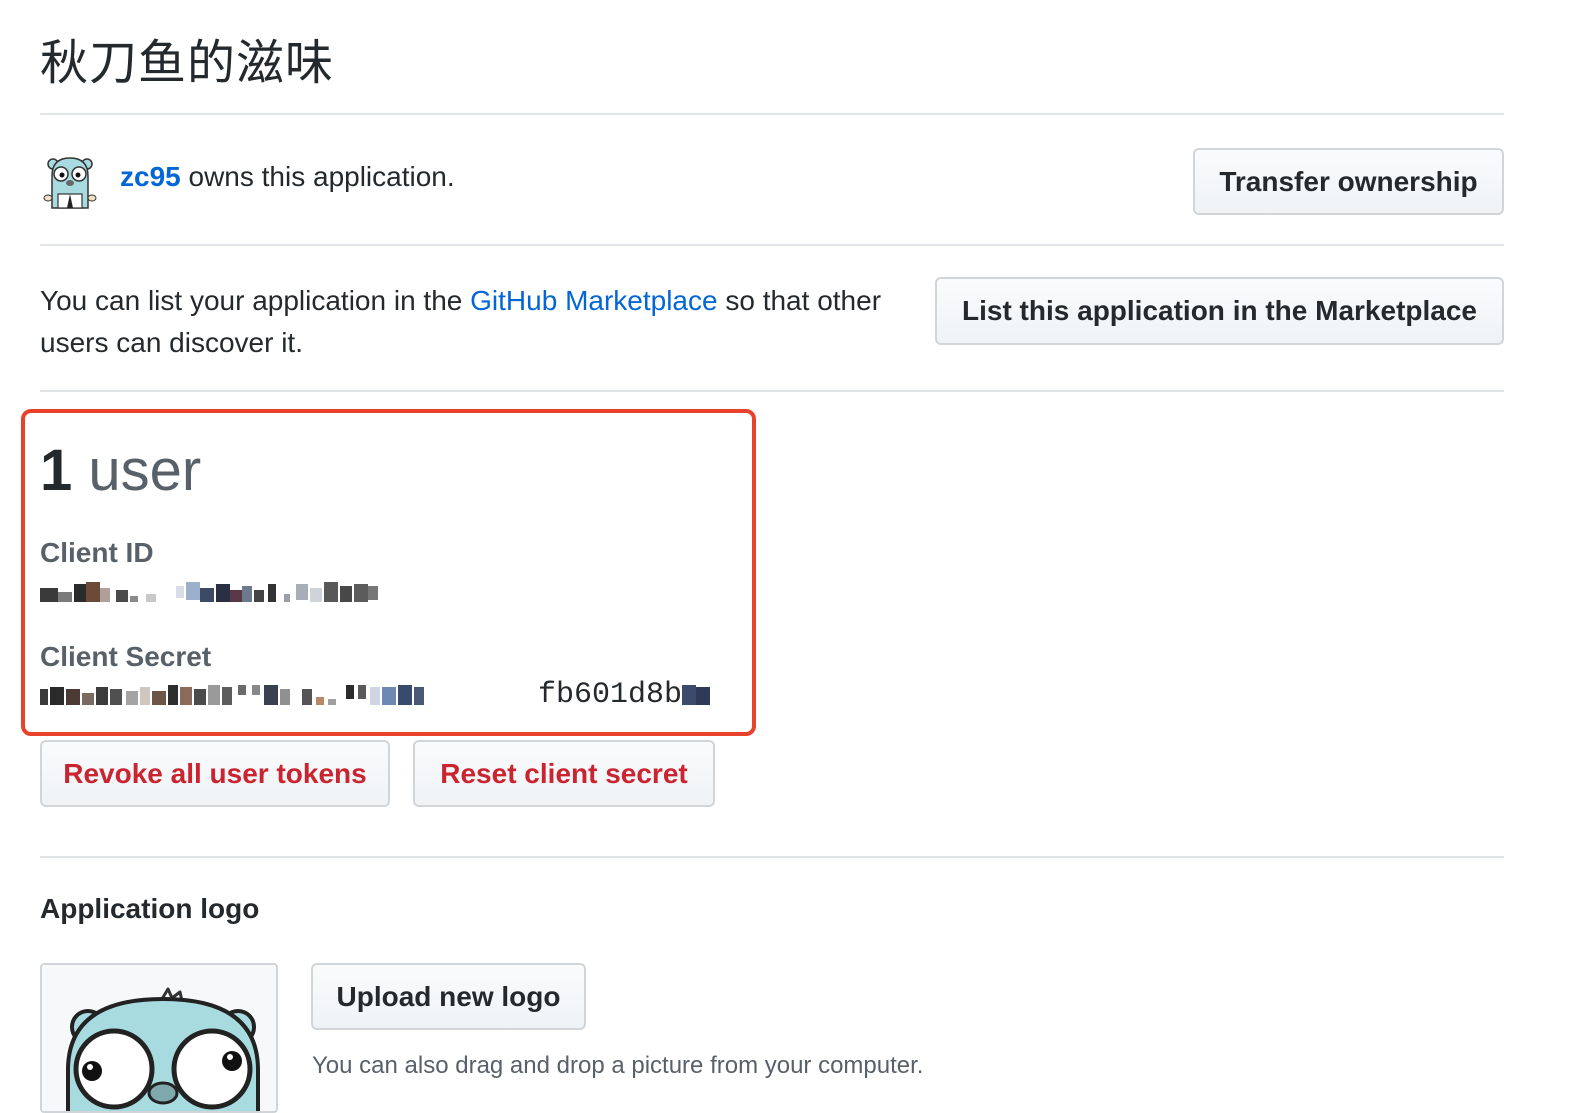  I want to click on gopher-logo-image, so click(163, 1049).